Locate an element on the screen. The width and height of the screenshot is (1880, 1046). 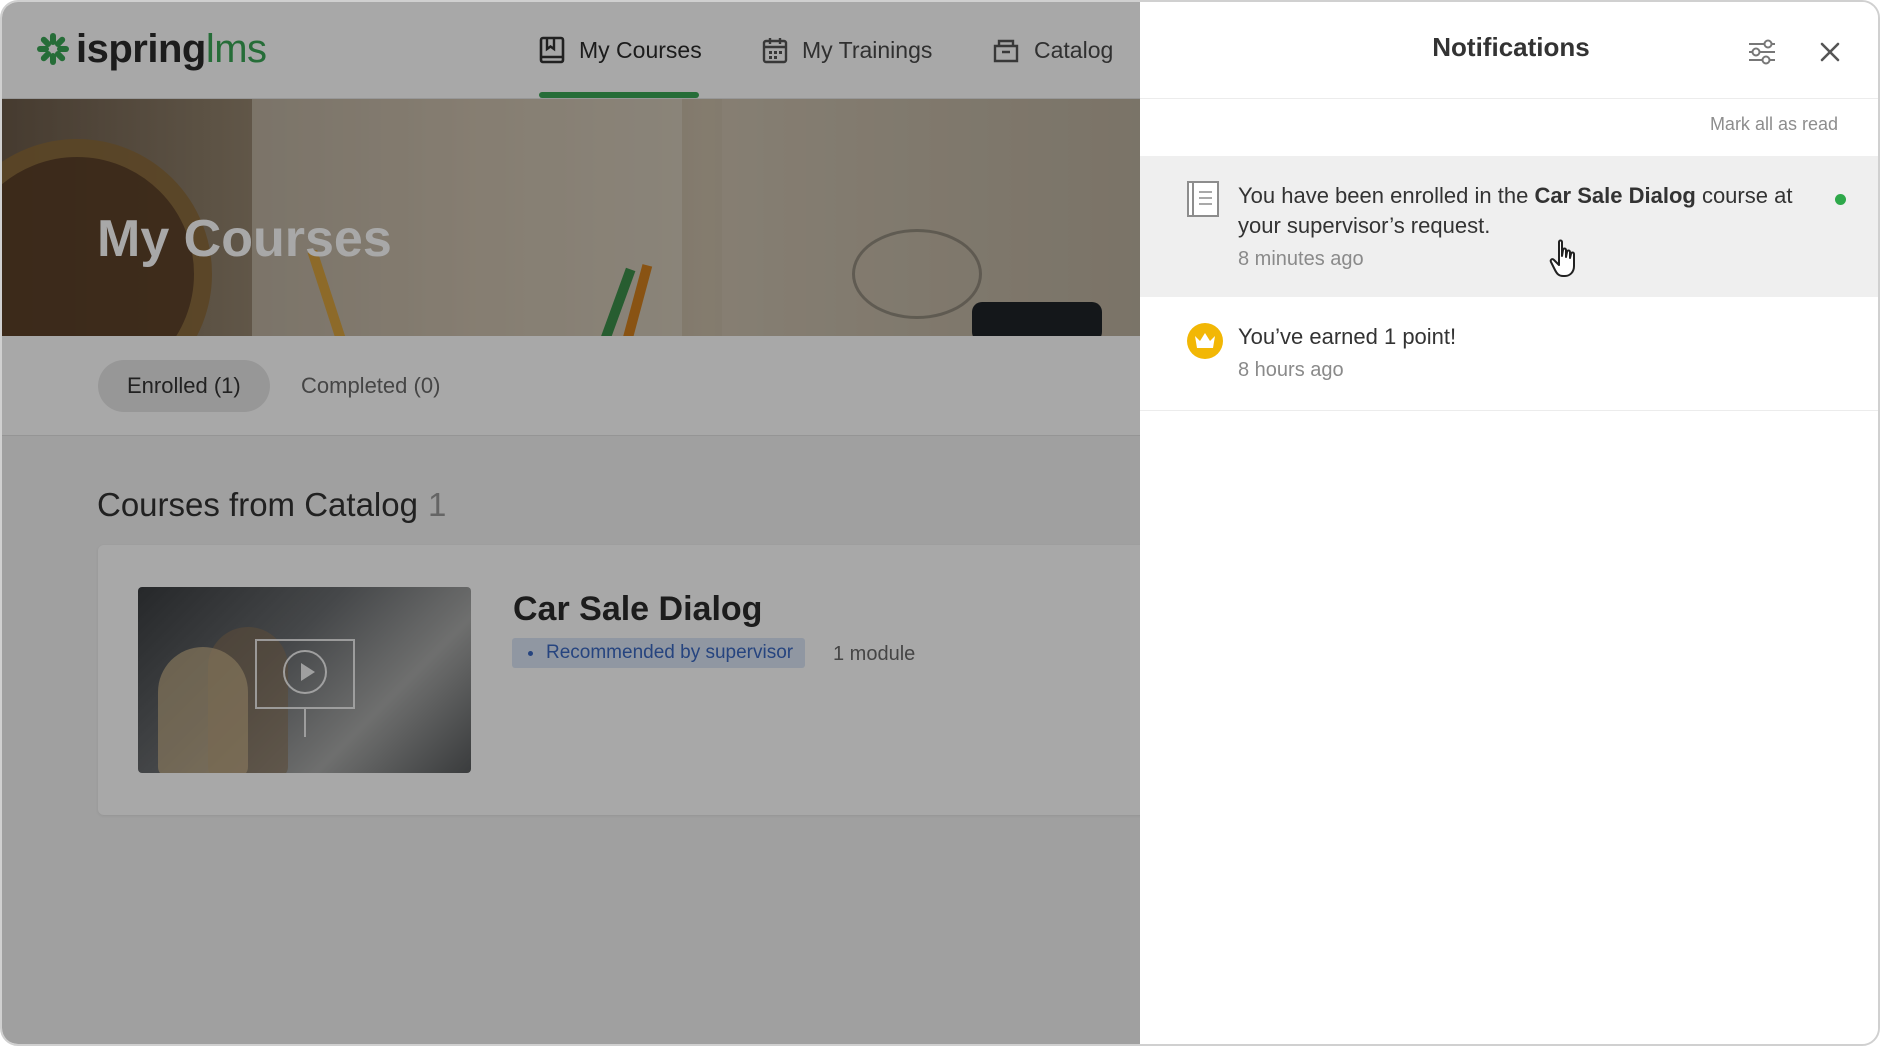
notification-time: 8 minutes ago is located at coordinates (1301, 259).